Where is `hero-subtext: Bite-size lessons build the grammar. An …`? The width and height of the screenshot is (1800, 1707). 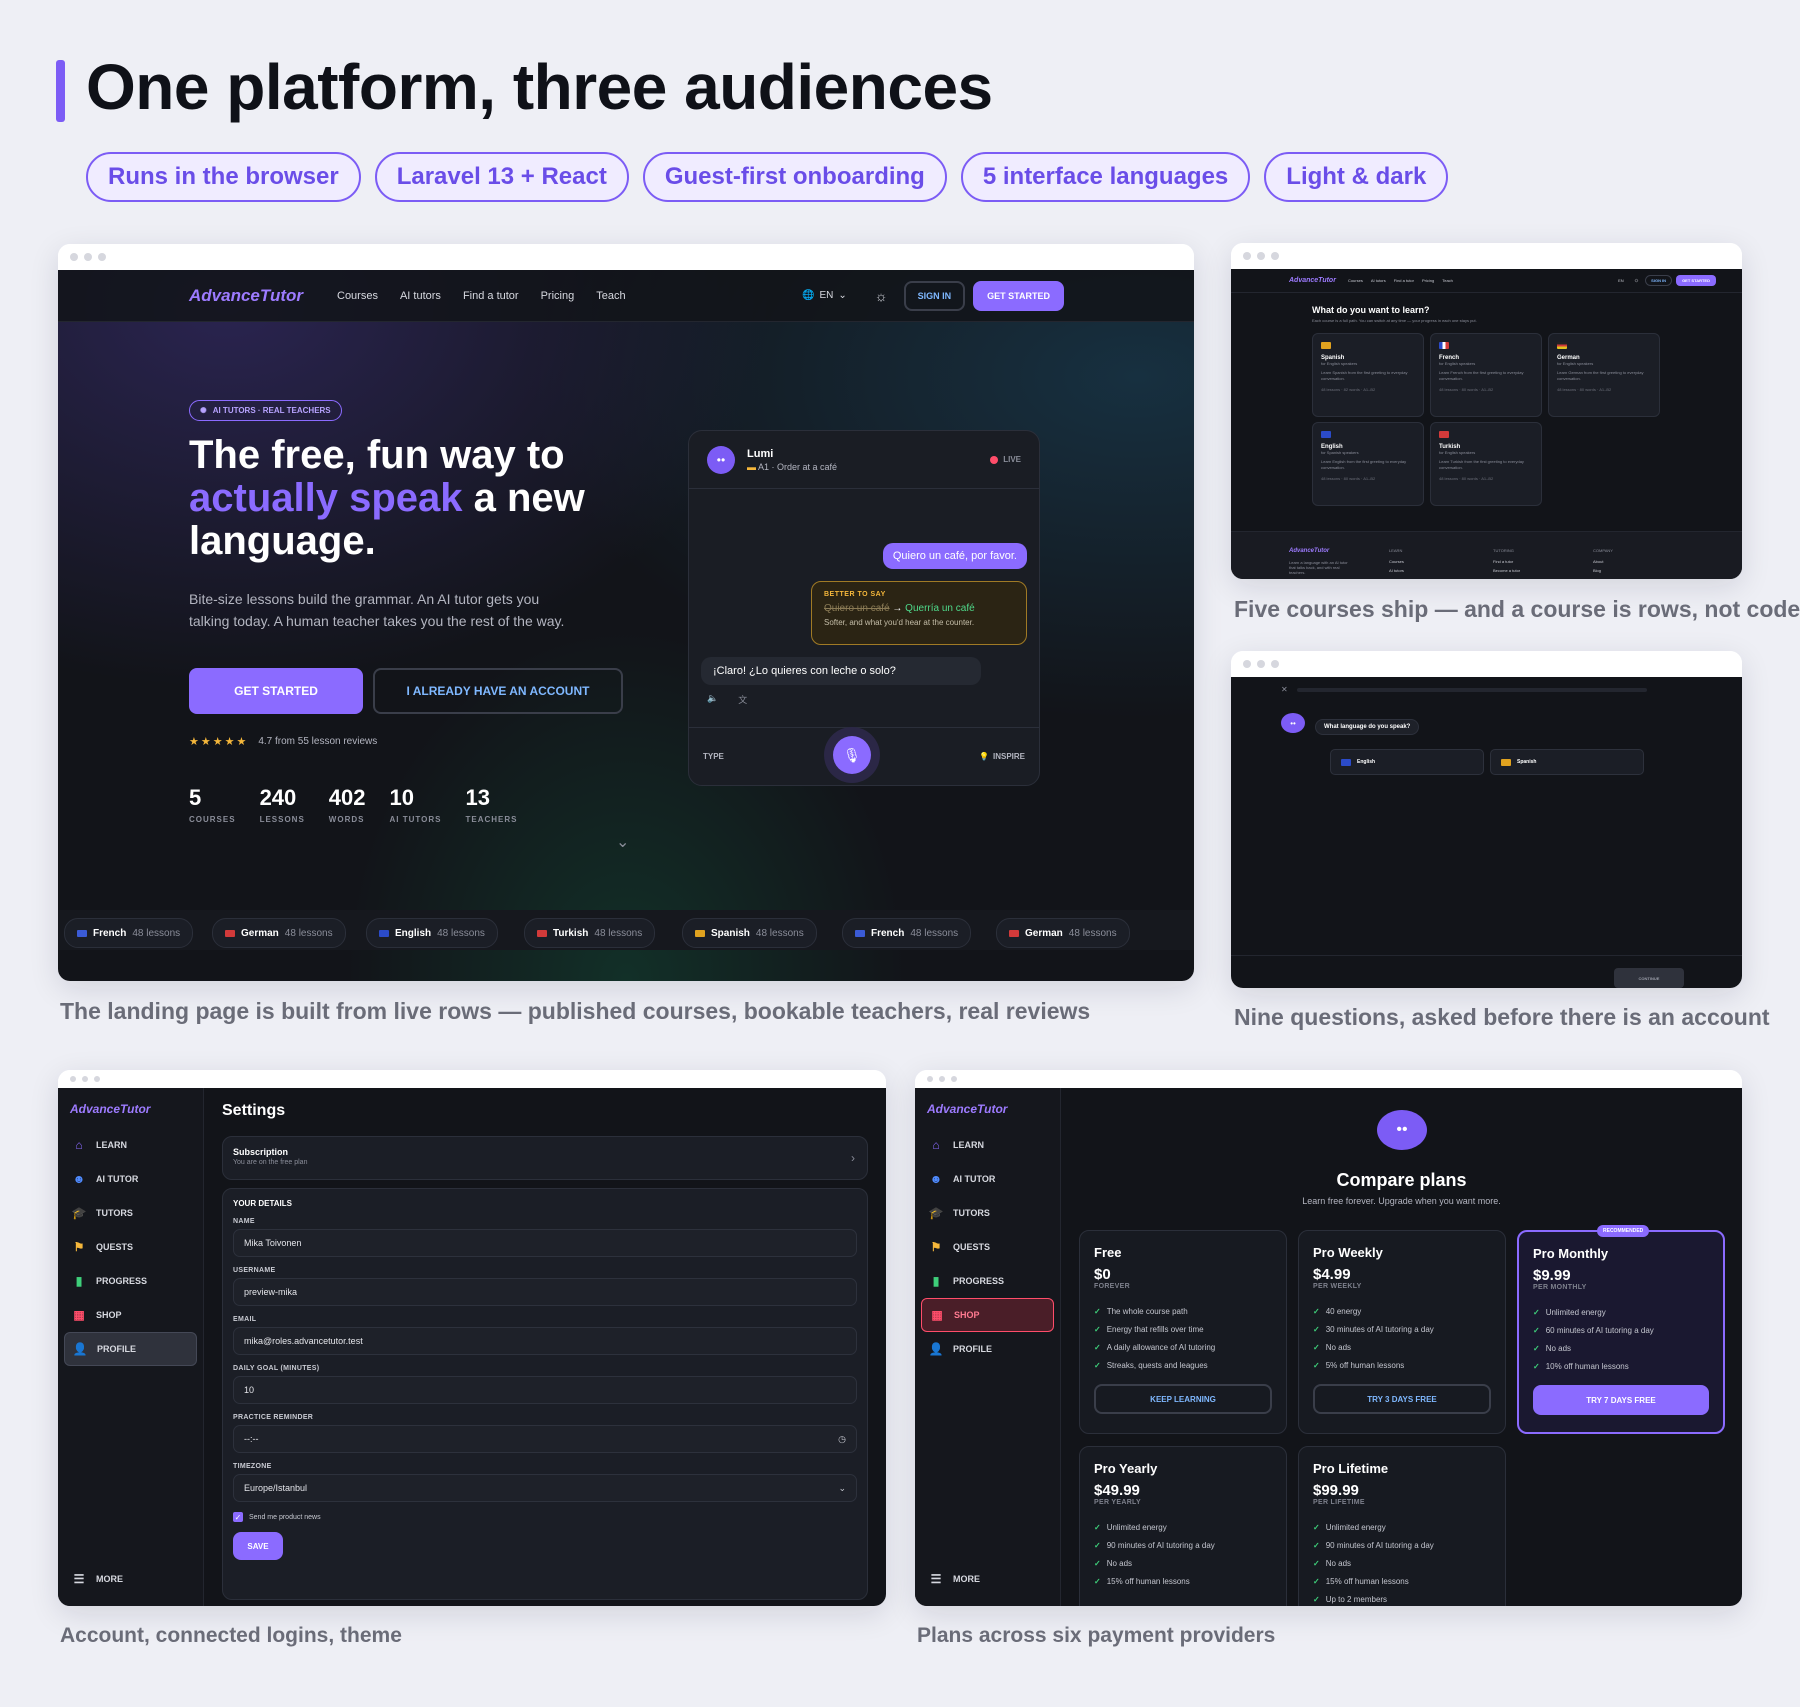
hero-subtext: Bite-size lessons build the grammar. An … is located at coordinates (377, 610).